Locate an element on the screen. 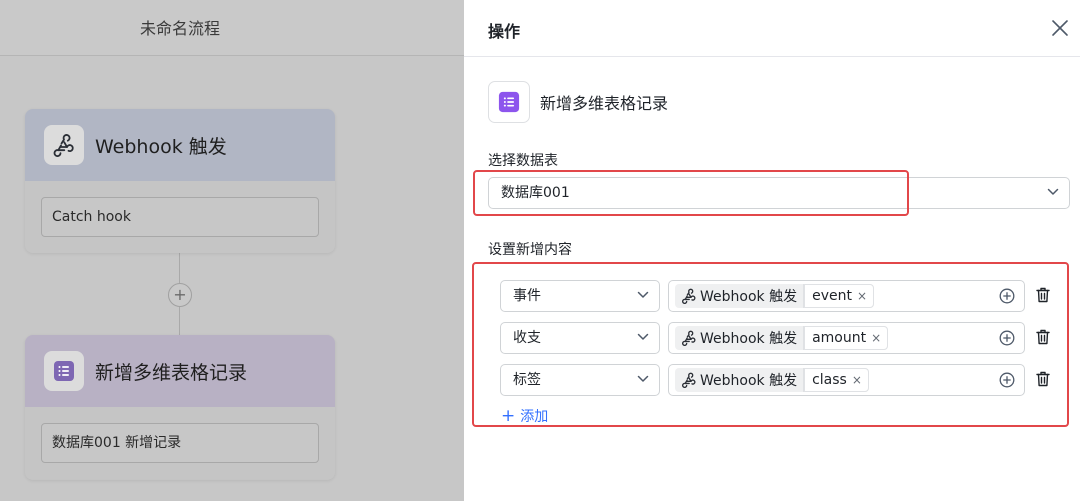  canvas-header: 未命名流程 is located at coordinates (232, 28).